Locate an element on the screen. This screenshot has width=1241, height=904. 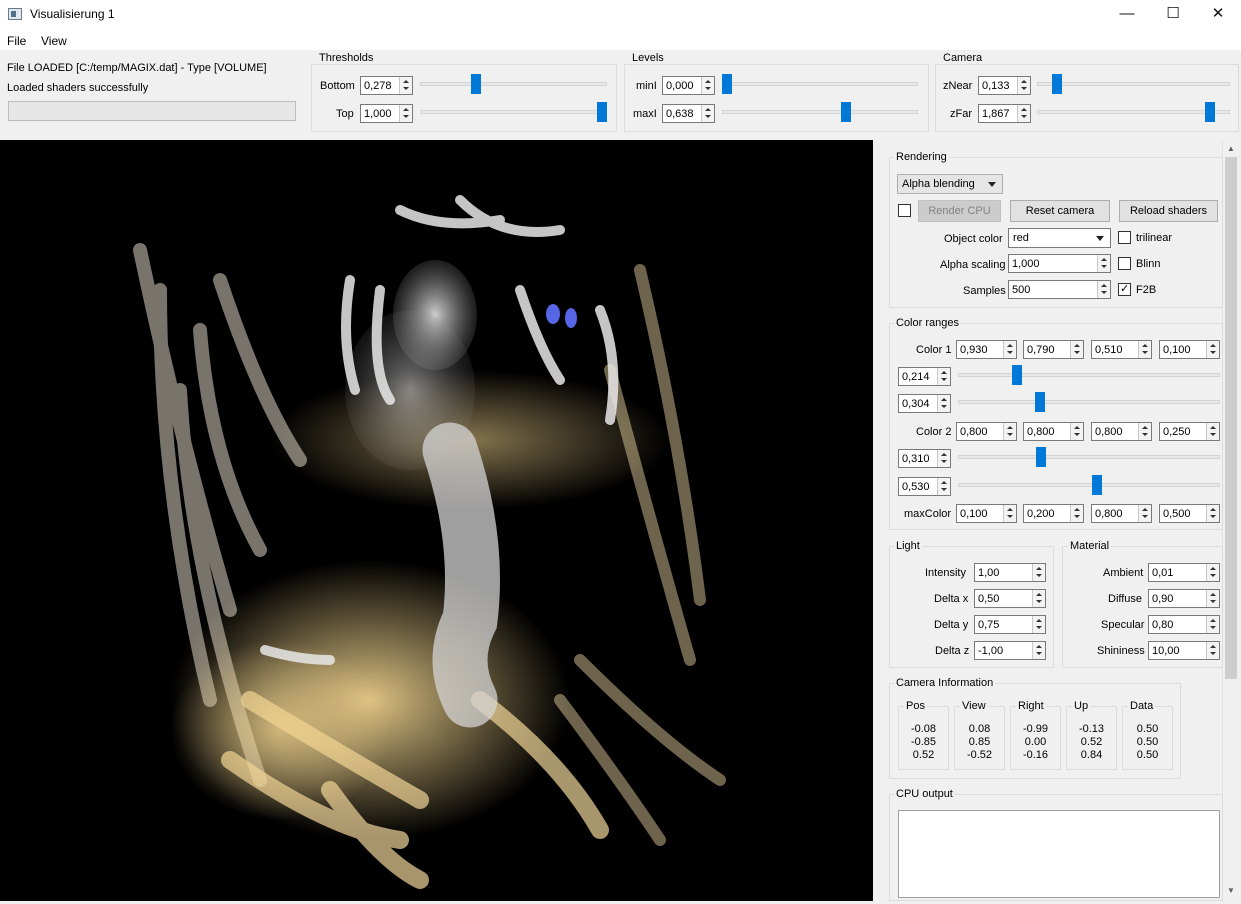
zfar-label: zFar is located at coordinates (961, 114).